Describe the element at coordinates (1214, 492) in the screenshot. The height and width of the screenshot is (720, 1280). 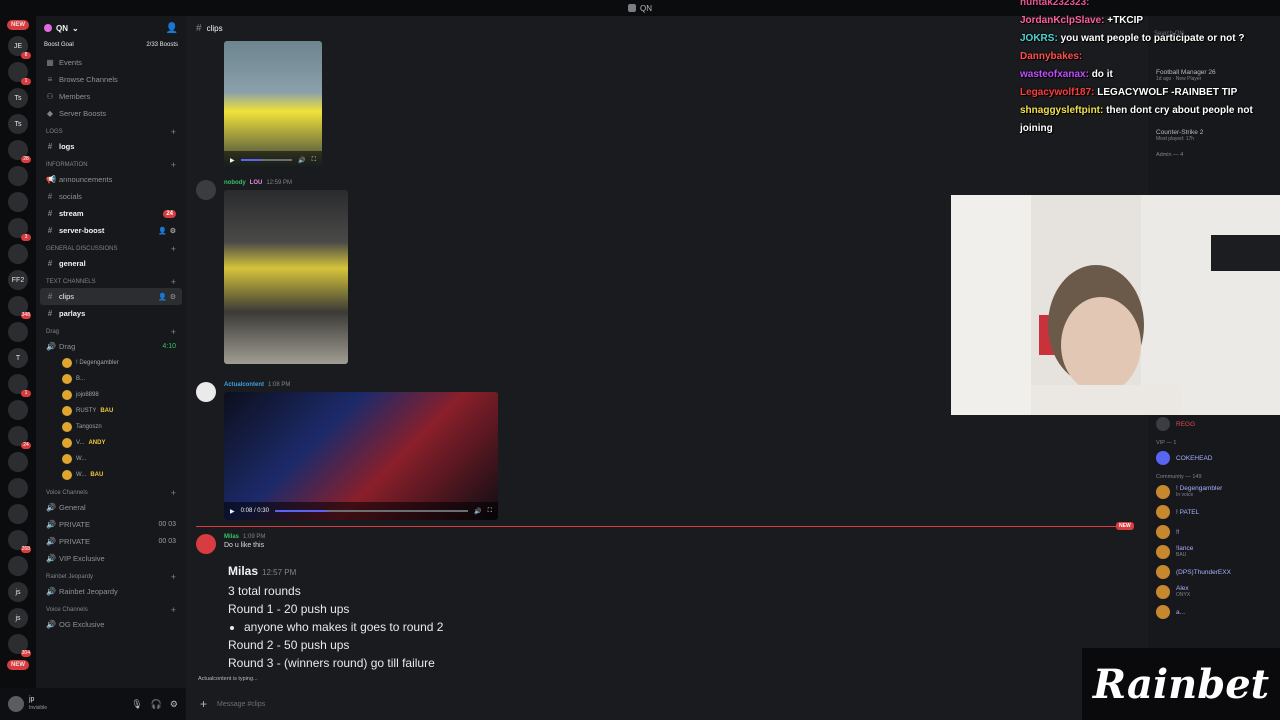
I see `member-item: ! Degengambler In voice` at that location.